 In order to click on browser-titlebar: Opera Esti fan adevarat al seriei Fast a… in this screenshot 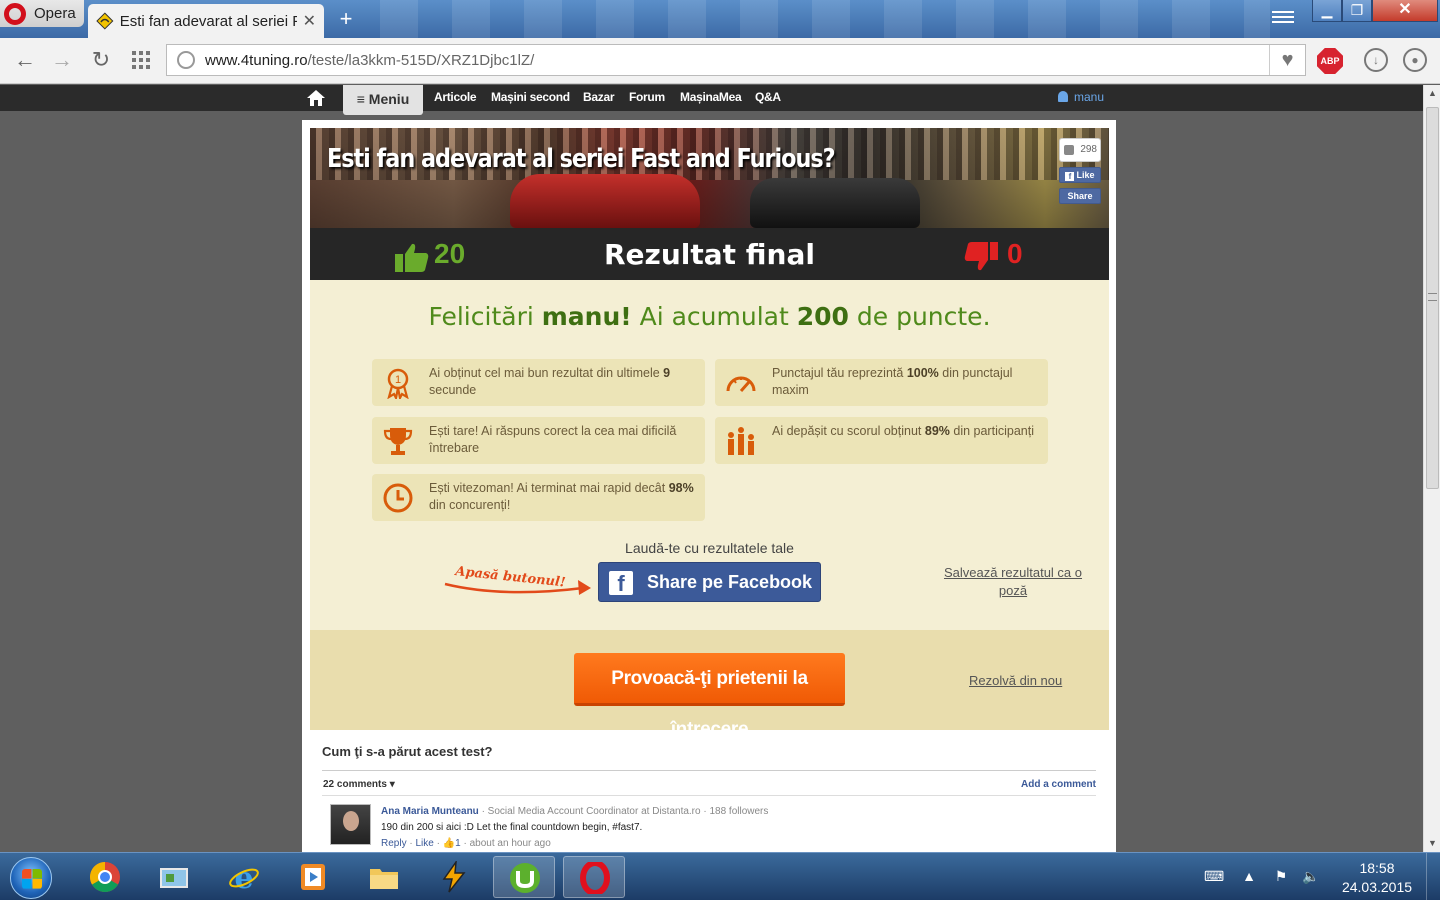, I will do `click(720, 19)`.